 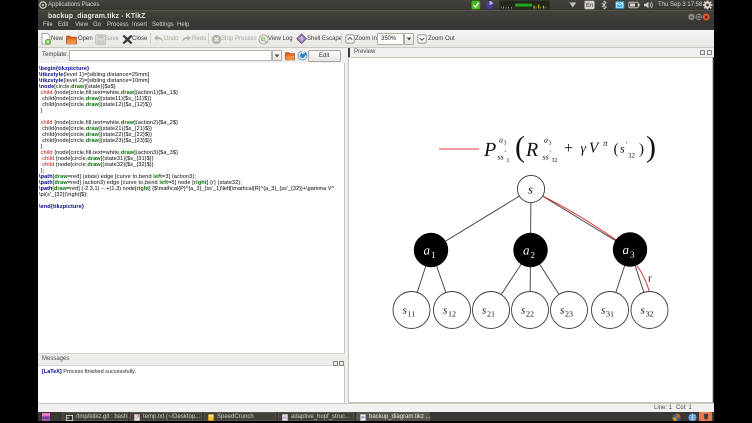 What do you see at coordinates (530, 314) in the screenshot?
I see `svg-text: 22` at bounding box center [530, 314].